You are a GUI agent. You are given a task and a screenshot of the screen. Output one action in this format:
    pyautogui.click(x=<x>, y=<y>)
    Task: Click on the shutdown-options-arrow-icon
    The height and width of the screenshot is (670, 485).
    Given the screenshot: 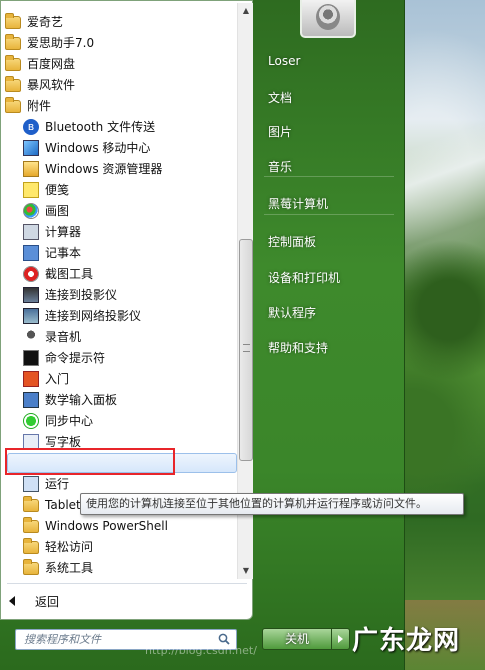 What is the action you would take?
    pyautogui.click(x=341, y=639)
    